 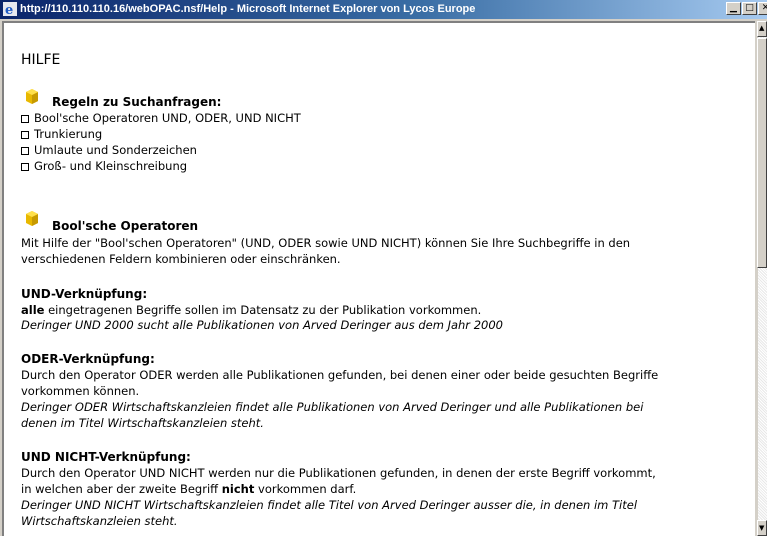 What do you see at coordinates (238, 489) in the screenshot?
I see `undnicht-keyword: nicht` at bounding box center [238, 489].